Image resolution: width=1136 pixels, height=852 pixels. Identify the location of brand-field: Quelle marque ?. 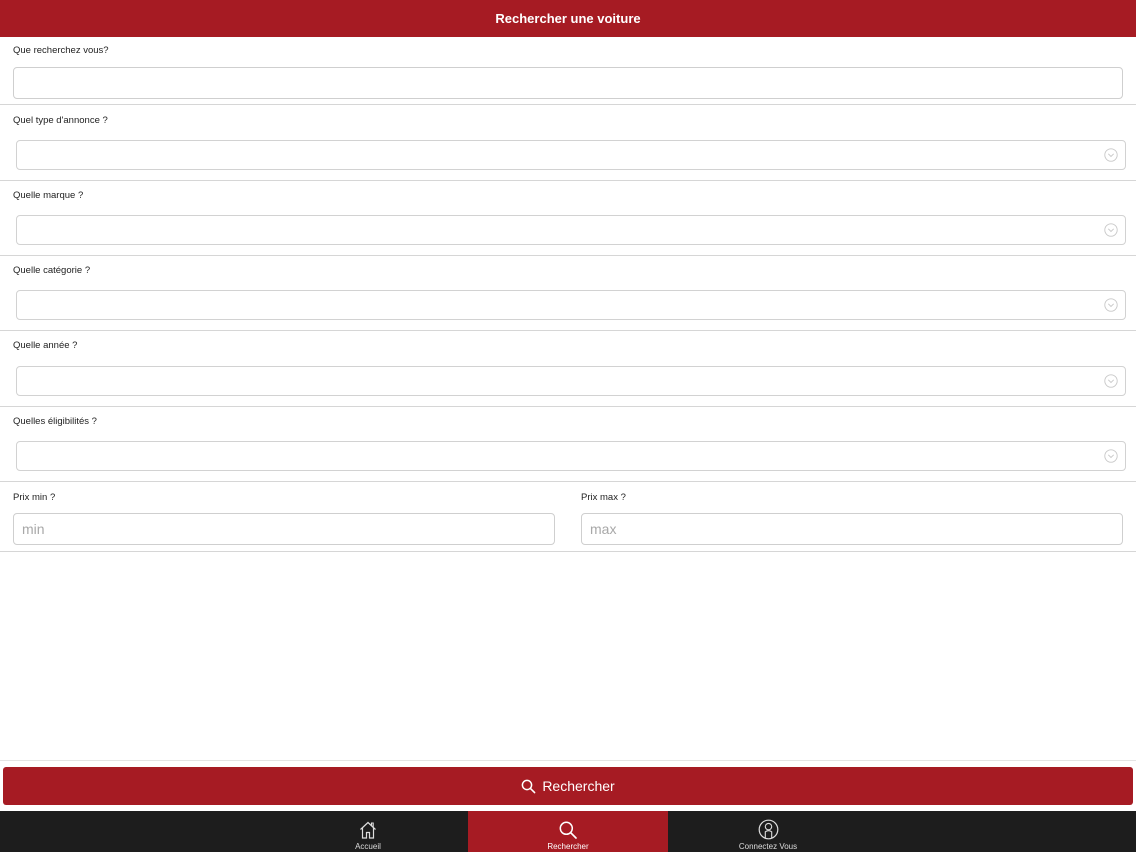
(568, 218).